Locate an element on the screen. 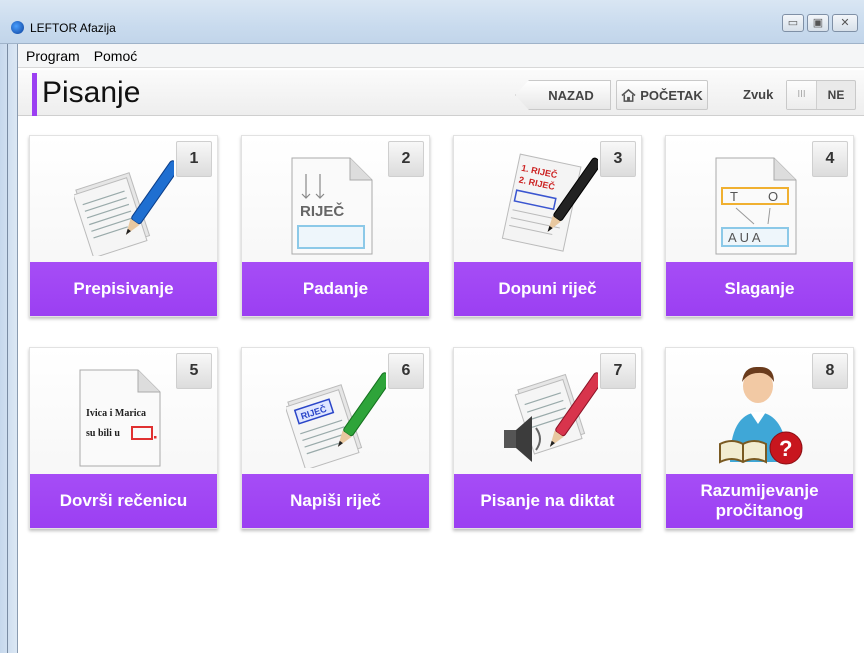 The height and width of the screenshot is (653, 864). sound-toggle-state: NE is located at coordinates (836, 95).